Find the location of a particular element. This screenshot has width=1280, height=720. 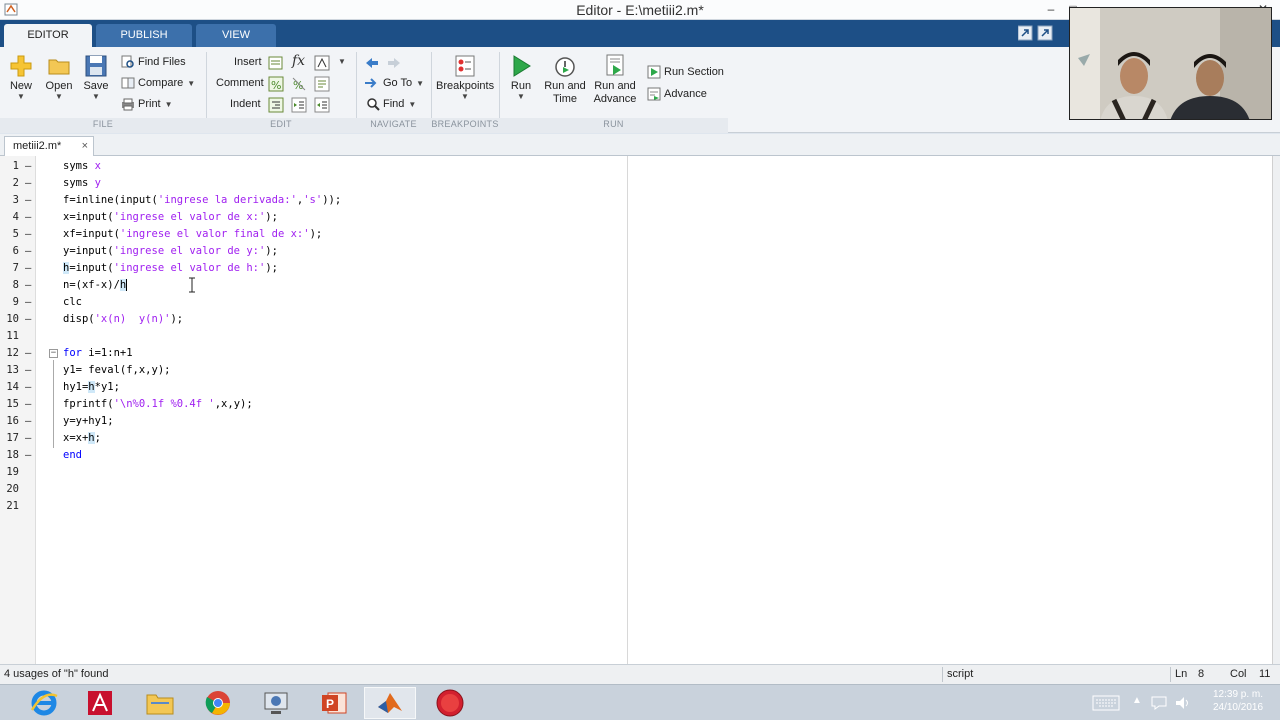

find-button: Find ▼ is located at coordinates (391, 104).